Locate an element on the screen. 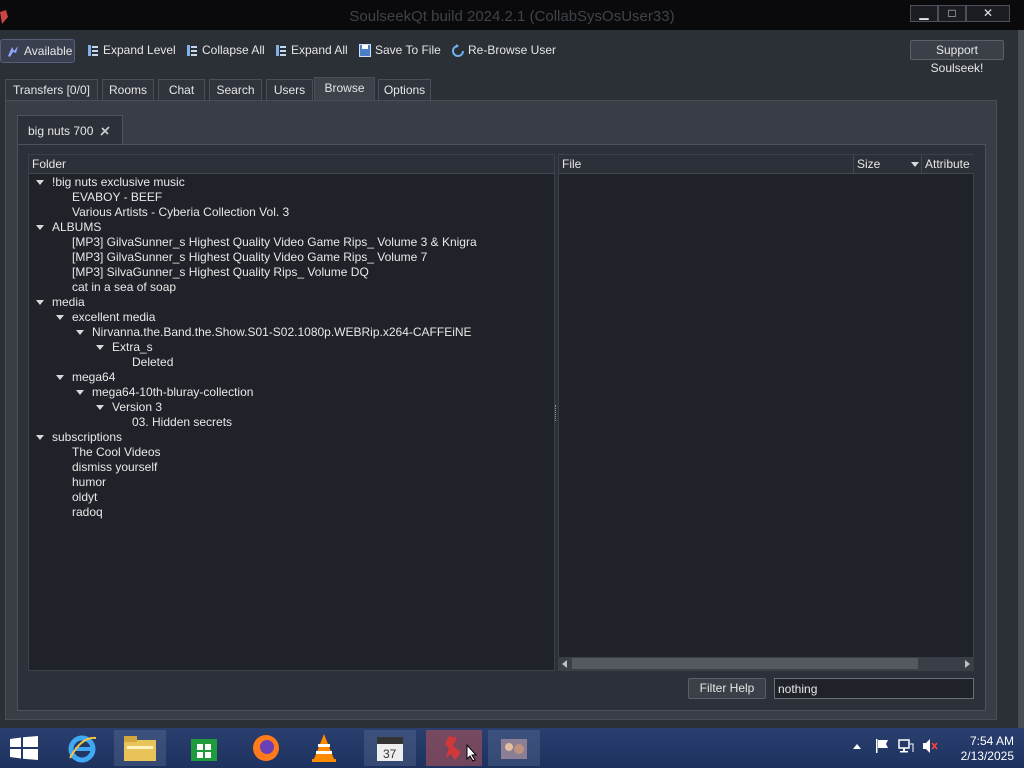 Image resolution: width=1024 pixels, height=768 pixels. status-available-button: Available is located at coordinates (37, 51).